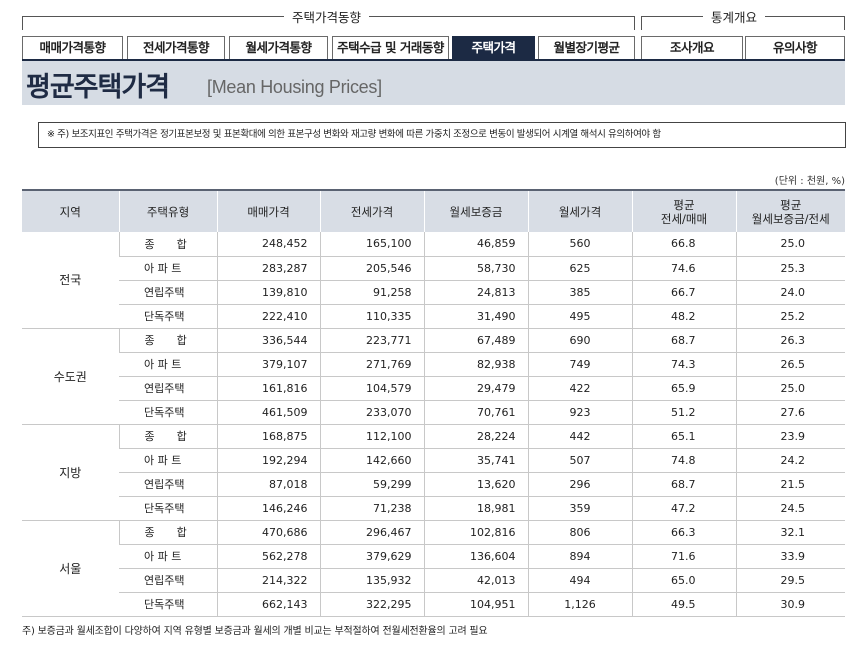  What do you see at coordinates (579, 340) in the screenshot?
I see `value-cell: 690` at bounding box center [579, 340].